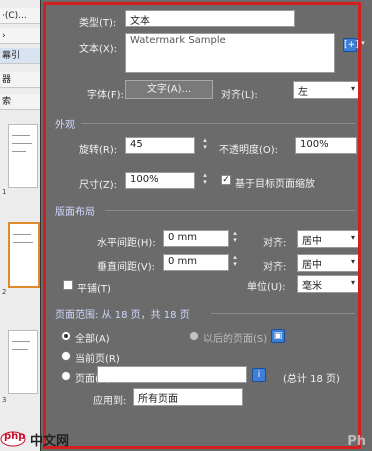  What do you see at coordinates (20, 36) in the screenshot?
I see `strip-button-2: ›` at bounding box center [20, 36].